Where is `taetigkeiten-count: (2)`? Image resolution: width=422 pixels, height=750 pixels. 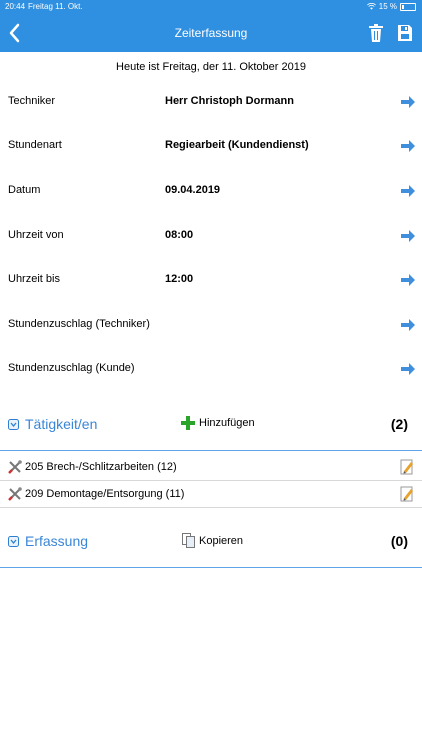 taetigkeiten-count: (2) is located at coordinates (399, 424).